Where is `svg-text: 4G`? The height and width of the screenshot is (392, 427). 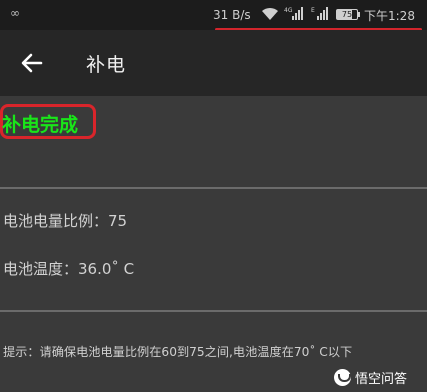 svg-text: 4G is located at coordinates (288, 10).